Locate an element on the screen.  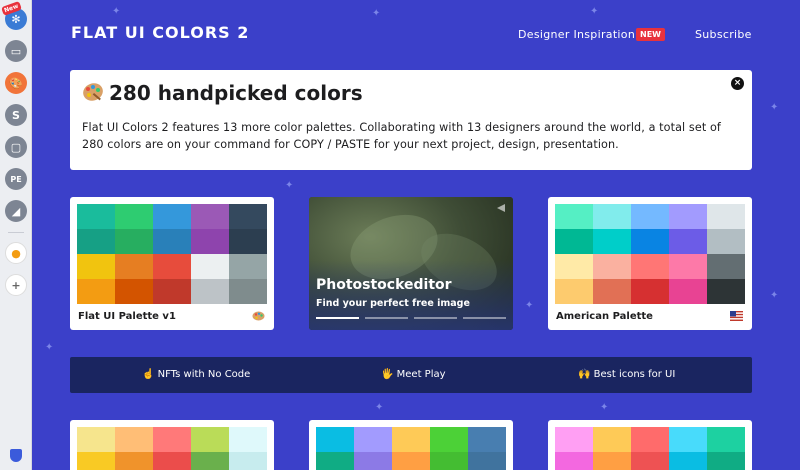
site-logo: FLAT UI COLORS 2 is located at coordinates (160, 32).